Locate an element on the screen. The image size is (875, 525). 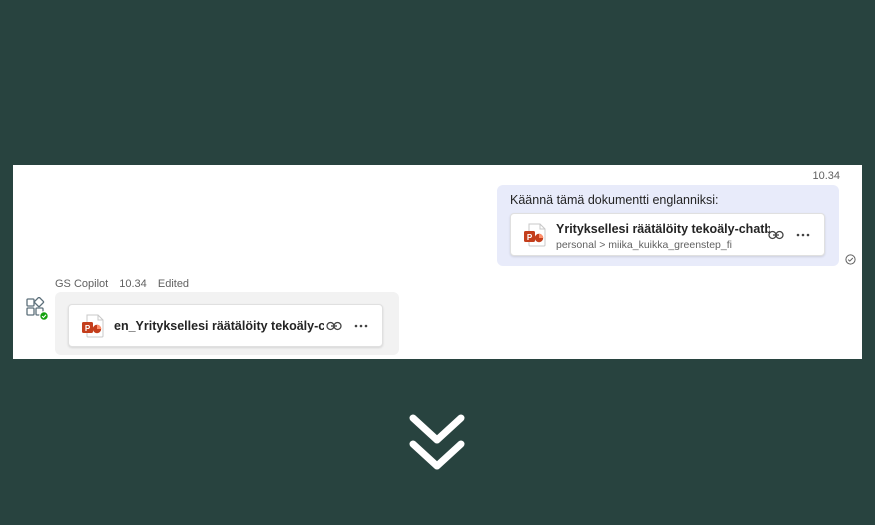
read-receipt-icon is located at coordinates (850, 261).